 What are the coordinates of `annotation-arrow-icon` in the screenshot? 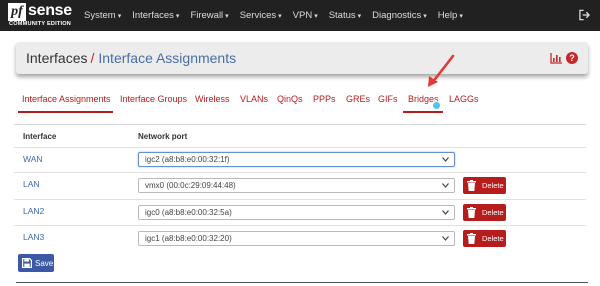 It's located at (441, 70).